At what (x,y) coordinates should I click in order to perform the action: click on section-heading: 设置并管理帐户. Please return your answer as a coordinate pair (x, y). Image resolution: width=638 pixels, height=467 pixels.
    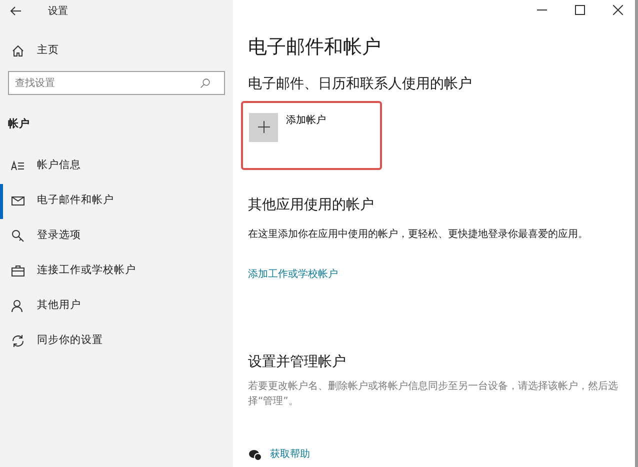
    Looking at the image, I should click on (297, 363).